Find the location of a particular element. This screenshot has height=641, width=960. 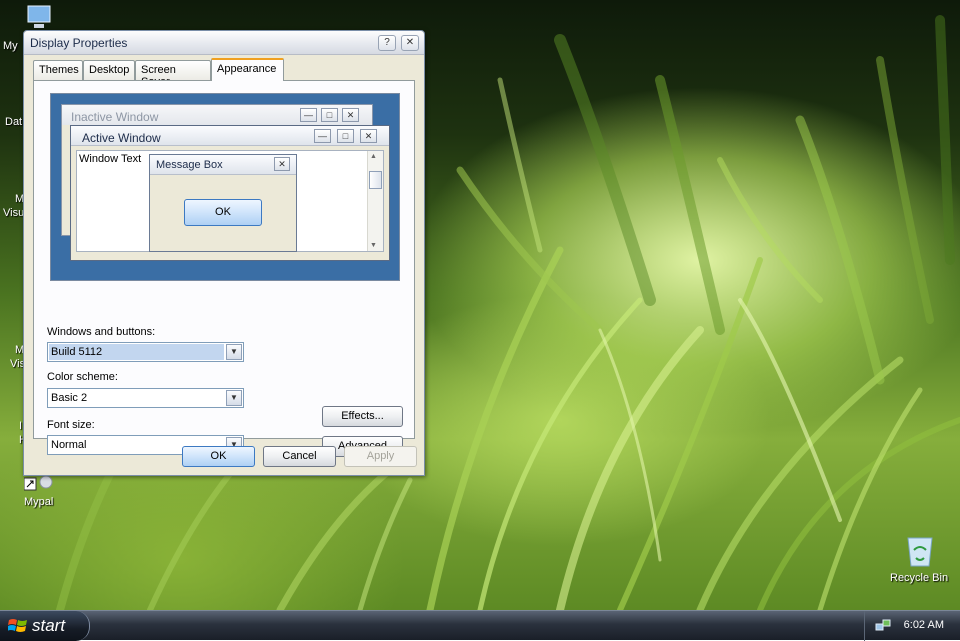

window-text-sample: Window Text is located at coordinates (110, 159).